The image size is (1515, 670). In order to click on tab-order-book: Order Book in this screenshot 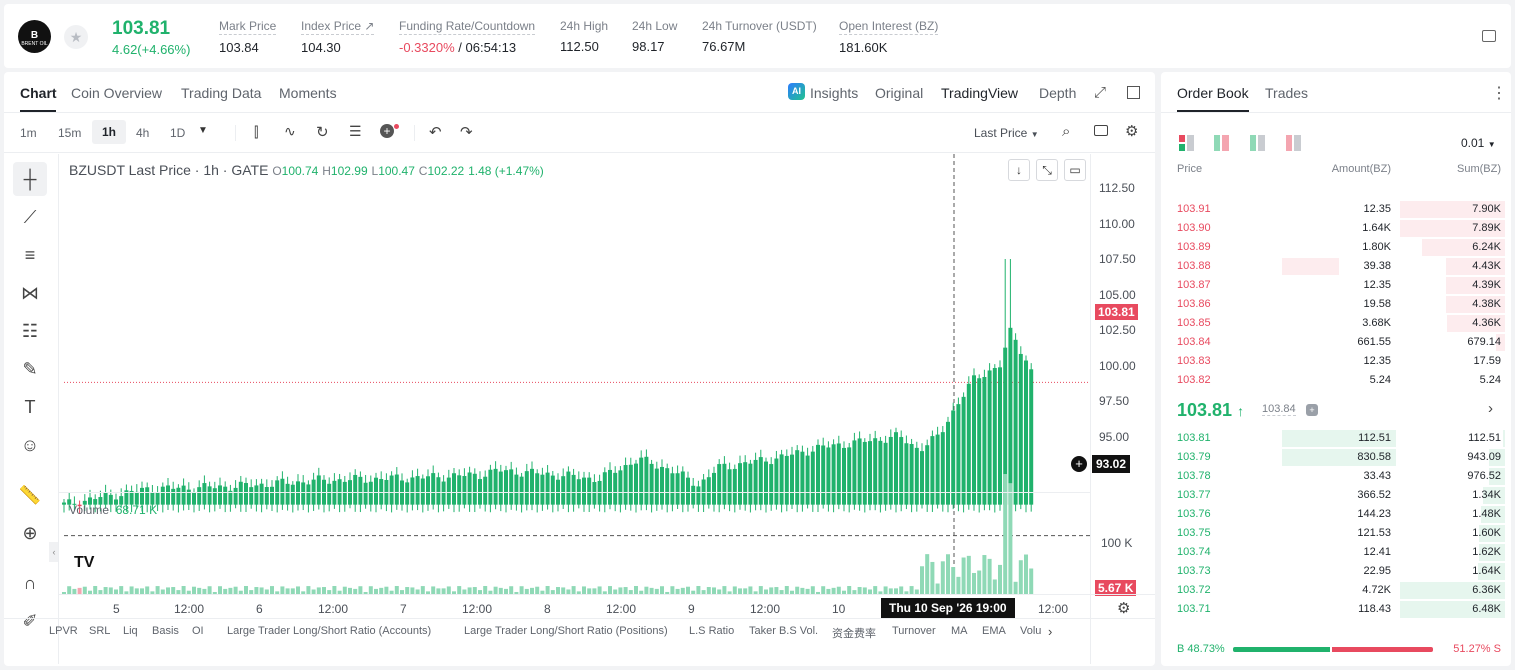, I will do `click(1213, 93)`.